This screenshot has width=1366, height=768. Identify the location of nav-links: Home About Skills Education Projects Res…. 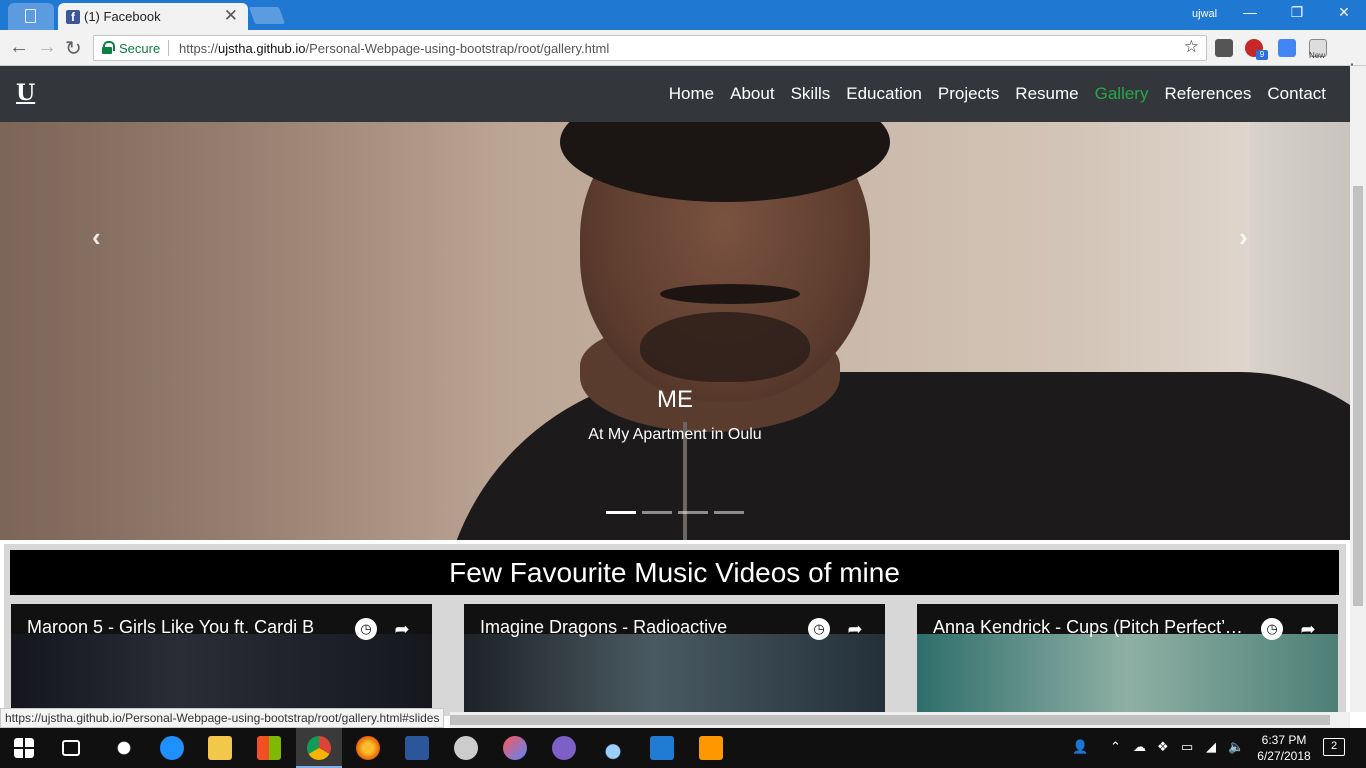
(997, 94).